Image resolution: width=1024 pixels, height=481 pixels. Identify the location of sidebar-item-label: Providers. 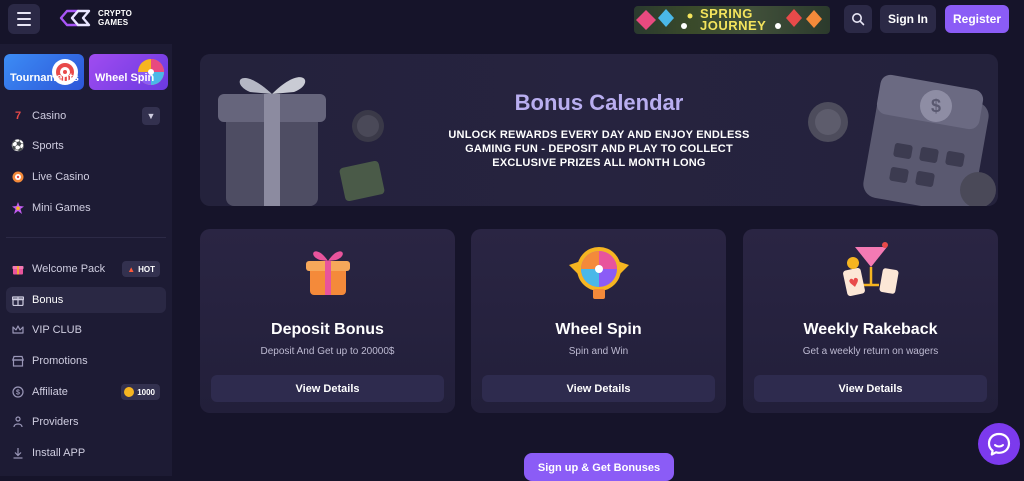
(55, 422).